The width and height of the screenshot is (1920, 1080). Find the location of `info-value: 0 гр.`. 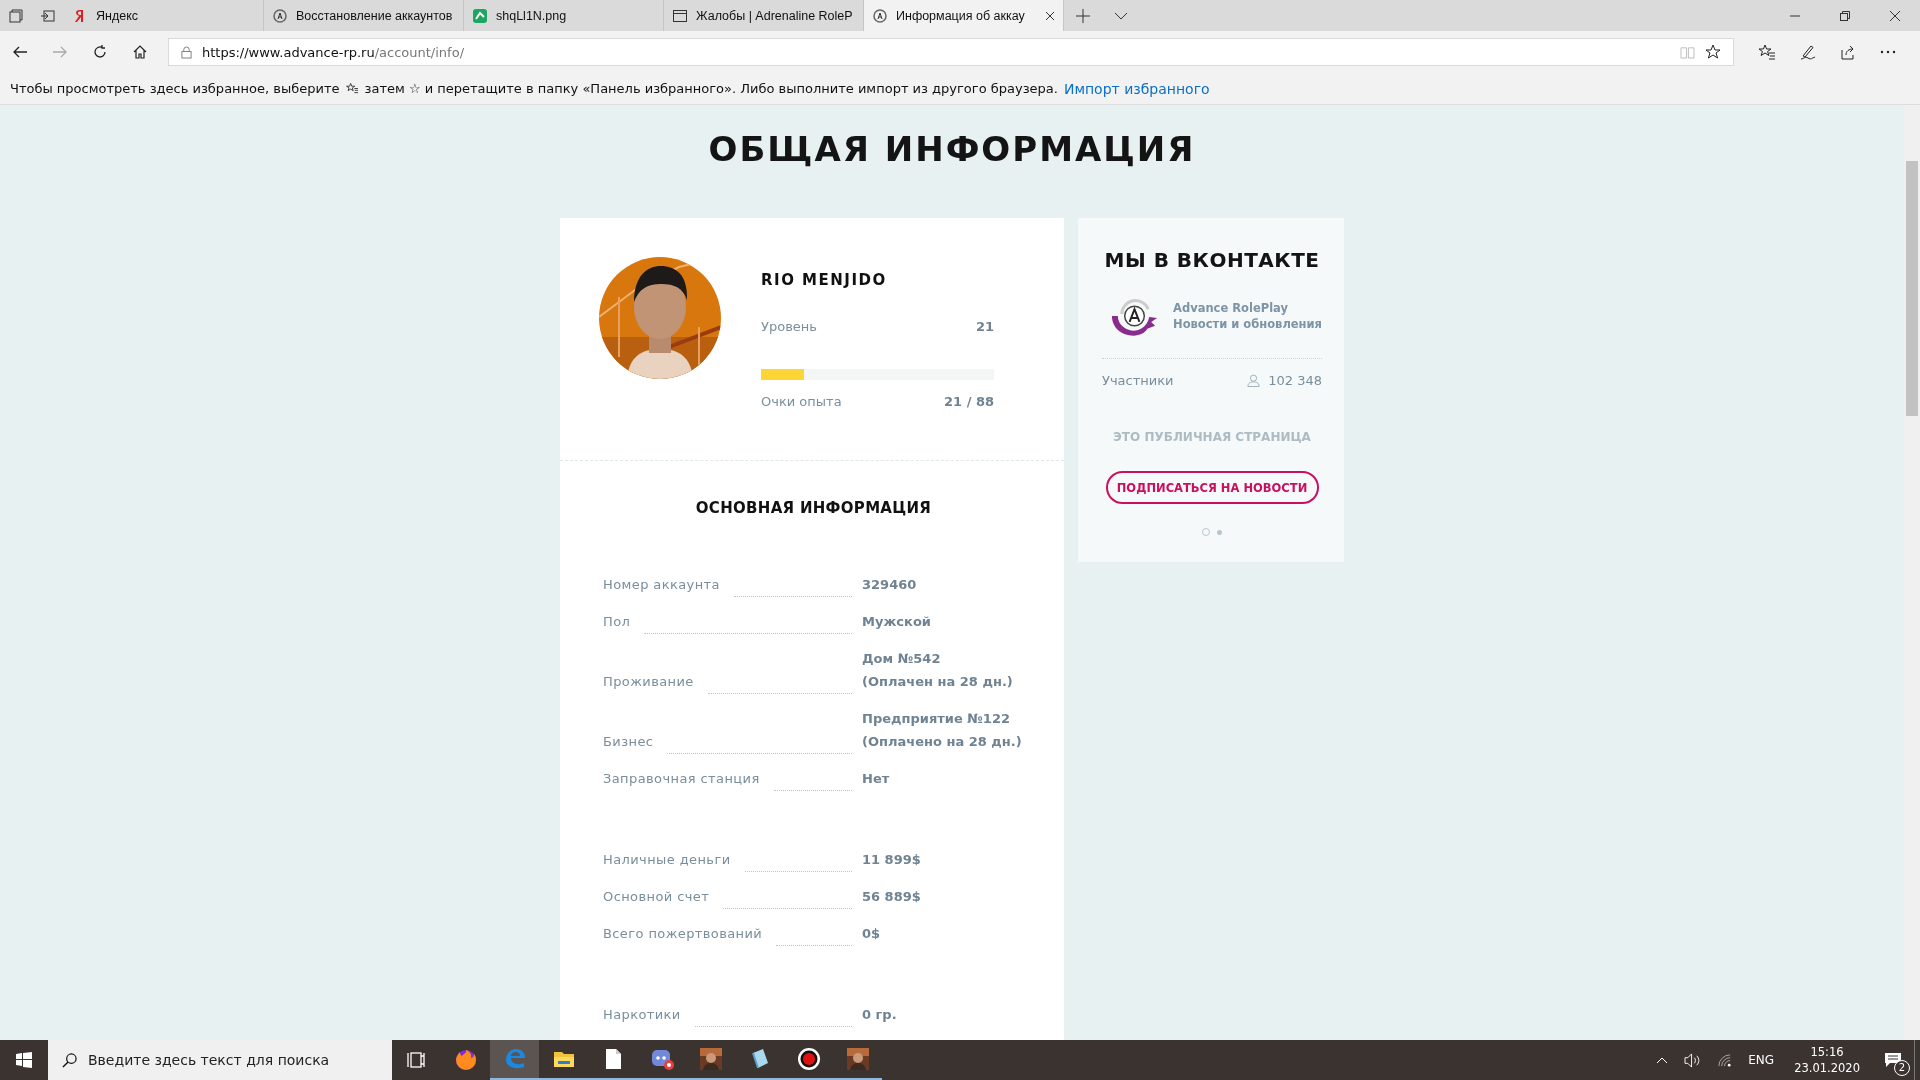

info-value: 0 гр. is located at coordinates (880, 1015).